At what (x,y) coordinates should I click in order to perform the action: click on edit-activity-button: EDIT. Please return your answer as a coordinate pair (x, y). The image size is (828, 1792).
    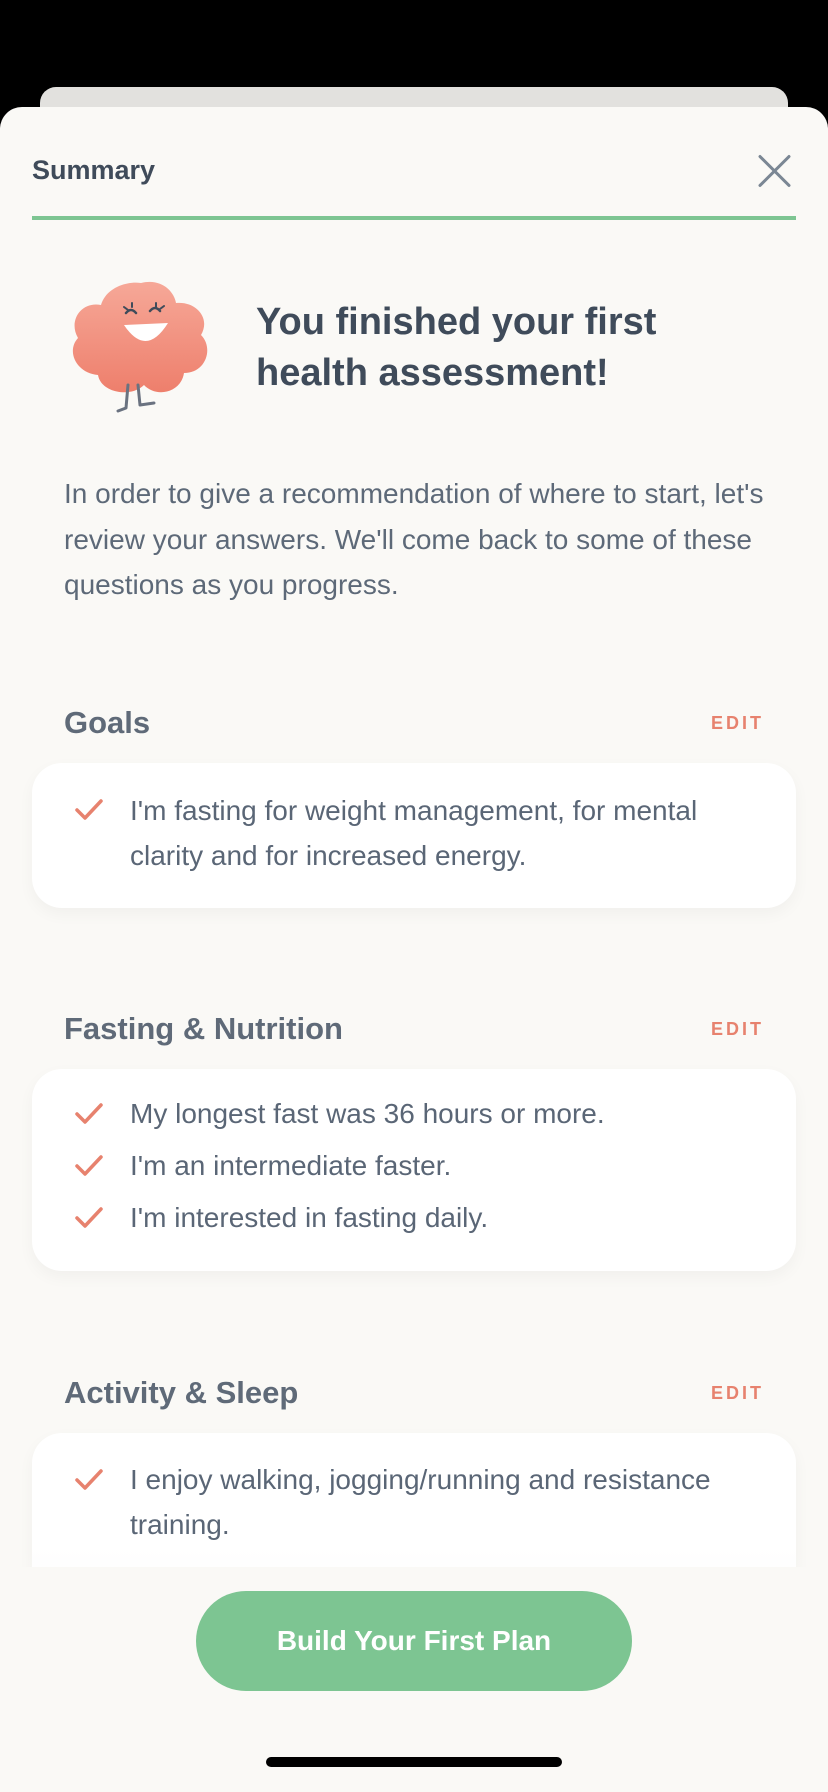
    Looking at the image, I should click on (737, 1393).